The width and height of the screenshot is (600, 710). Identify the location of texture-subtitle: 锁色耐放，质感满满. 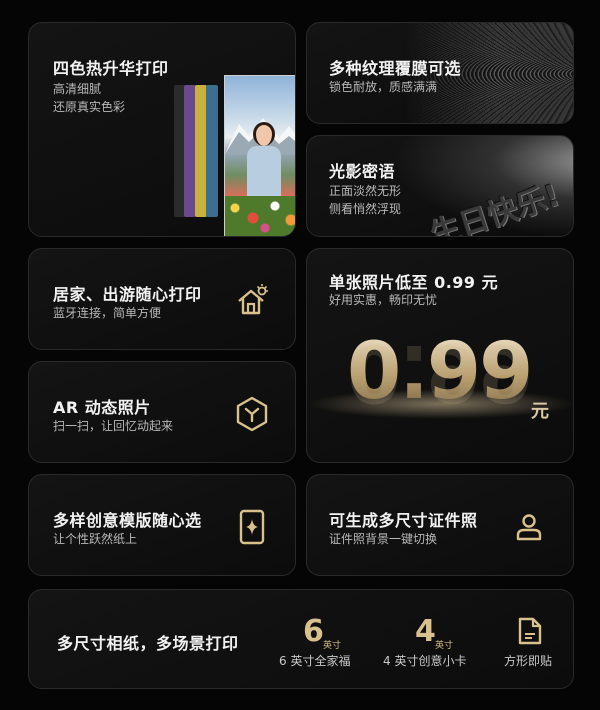
(383, 87).